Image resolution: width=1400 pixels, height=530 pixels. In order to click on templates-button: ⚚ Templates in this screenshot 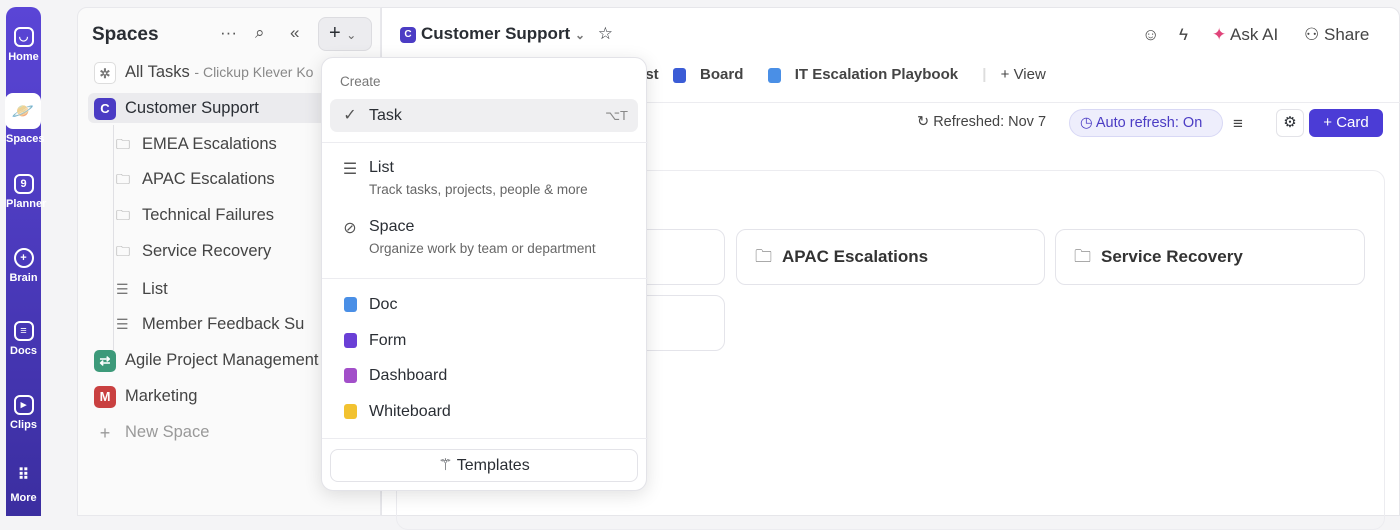, I will do `click(484, 465)`.